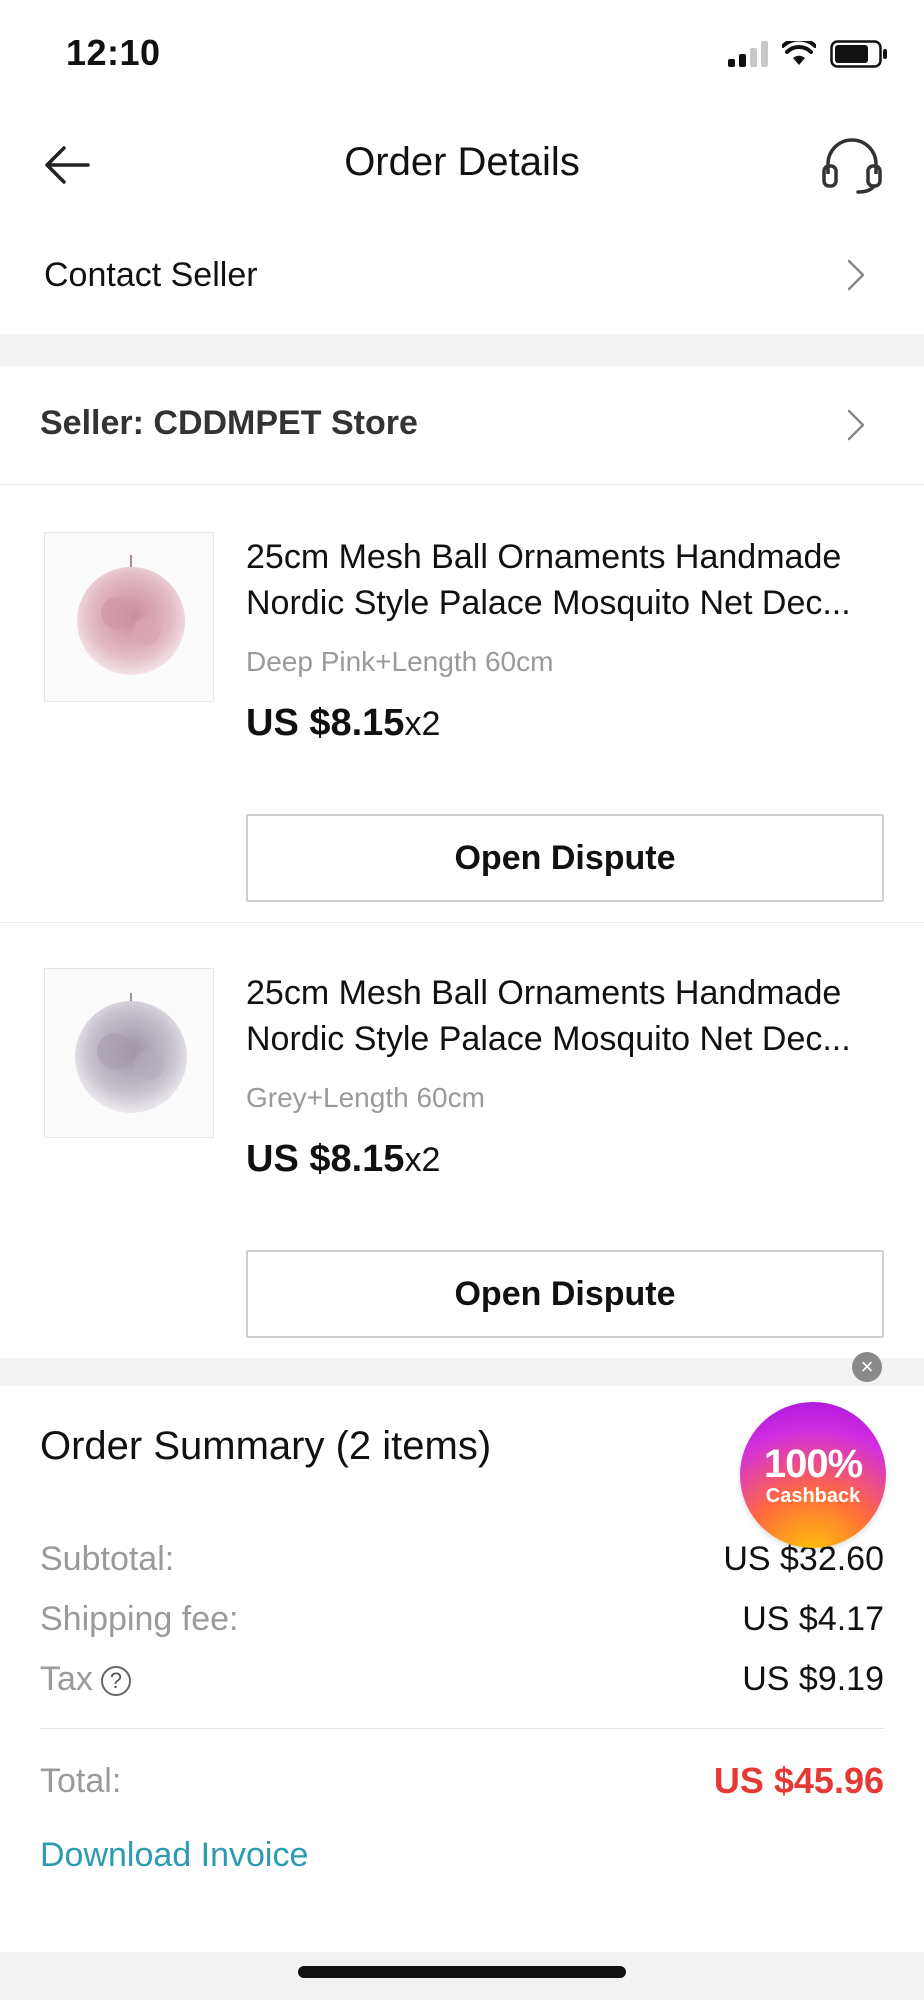 The height and width of the screenshot is (2000, 924). I want to click on shipping-fee-label: Shipping fee:, so click(139, 1619).